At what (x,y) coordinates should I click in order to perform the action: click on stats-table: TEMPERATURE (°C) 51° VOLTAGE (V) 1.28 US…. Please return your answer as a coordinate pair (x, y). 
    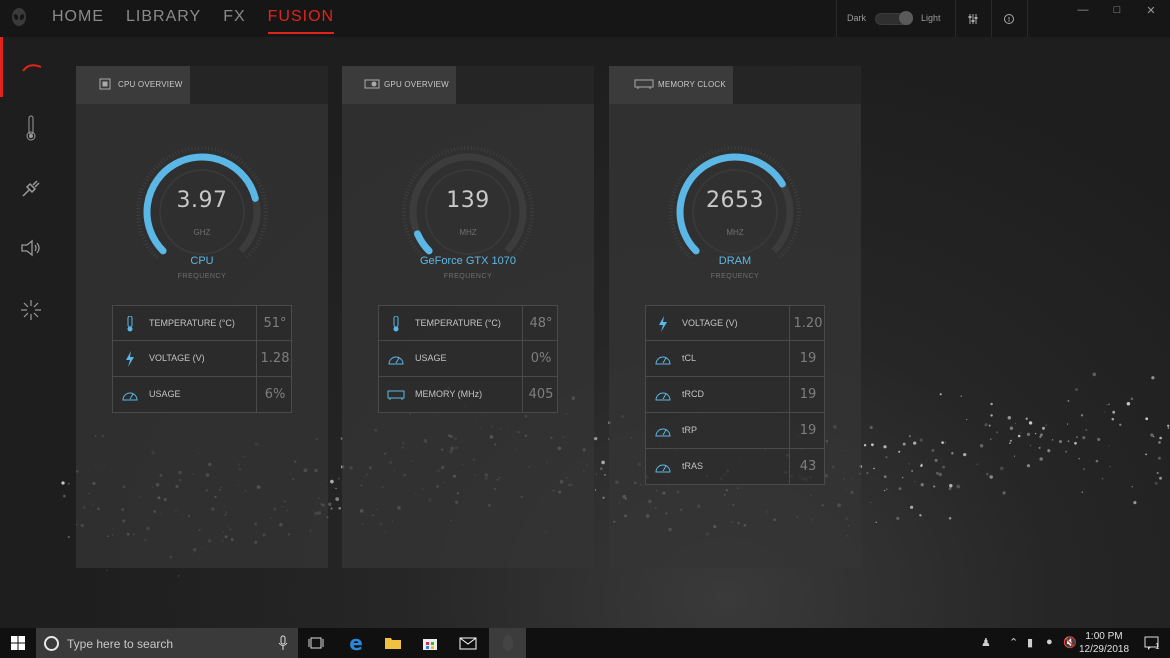
    Looking at the image, I should click on (202, 359).